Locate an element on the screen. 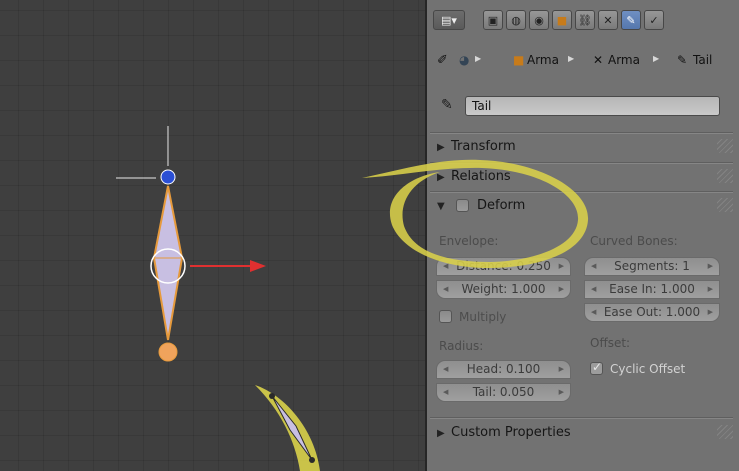 The width and height of the screenshot is (739, 471). cyclic-offset-checkbox: ✓ is located at coordinates (596, 367).